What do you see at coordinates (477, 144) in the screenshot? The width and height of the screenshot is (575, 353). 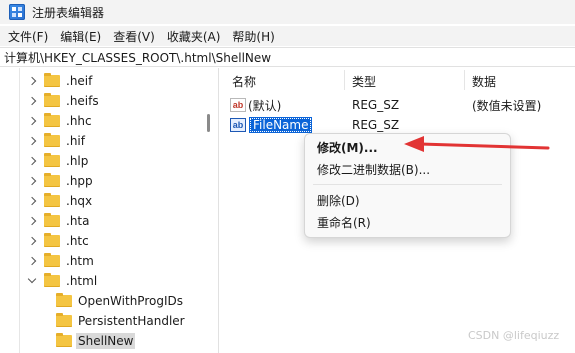 I see `red-arrow-annotation` at bounding box center [477, 144].